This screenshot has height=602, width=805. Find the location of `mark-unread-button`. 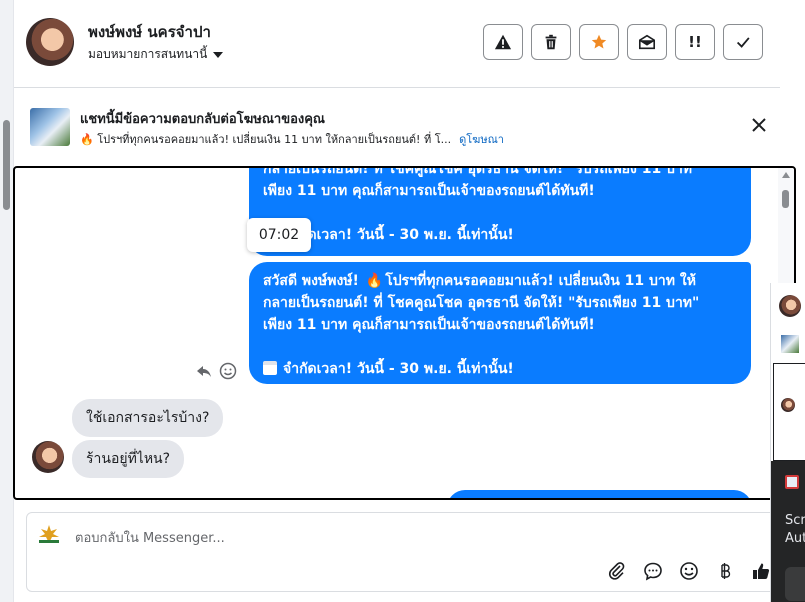

mark-unread-button is located at coordinates (647, 42).